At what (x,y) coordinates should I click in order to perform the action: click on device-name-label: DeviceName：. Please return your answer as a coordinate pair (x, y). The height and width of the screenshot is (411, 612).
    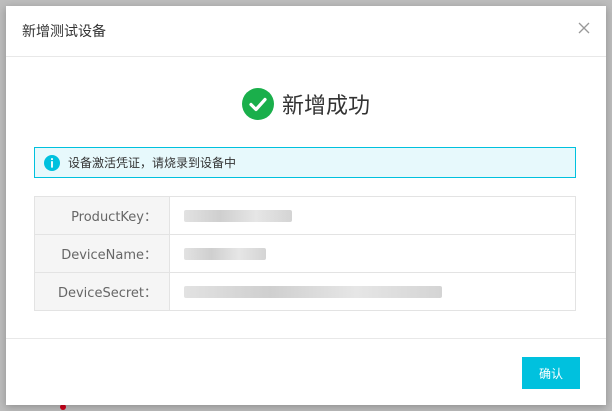
    Looking at the image, I should click on (102, 253).